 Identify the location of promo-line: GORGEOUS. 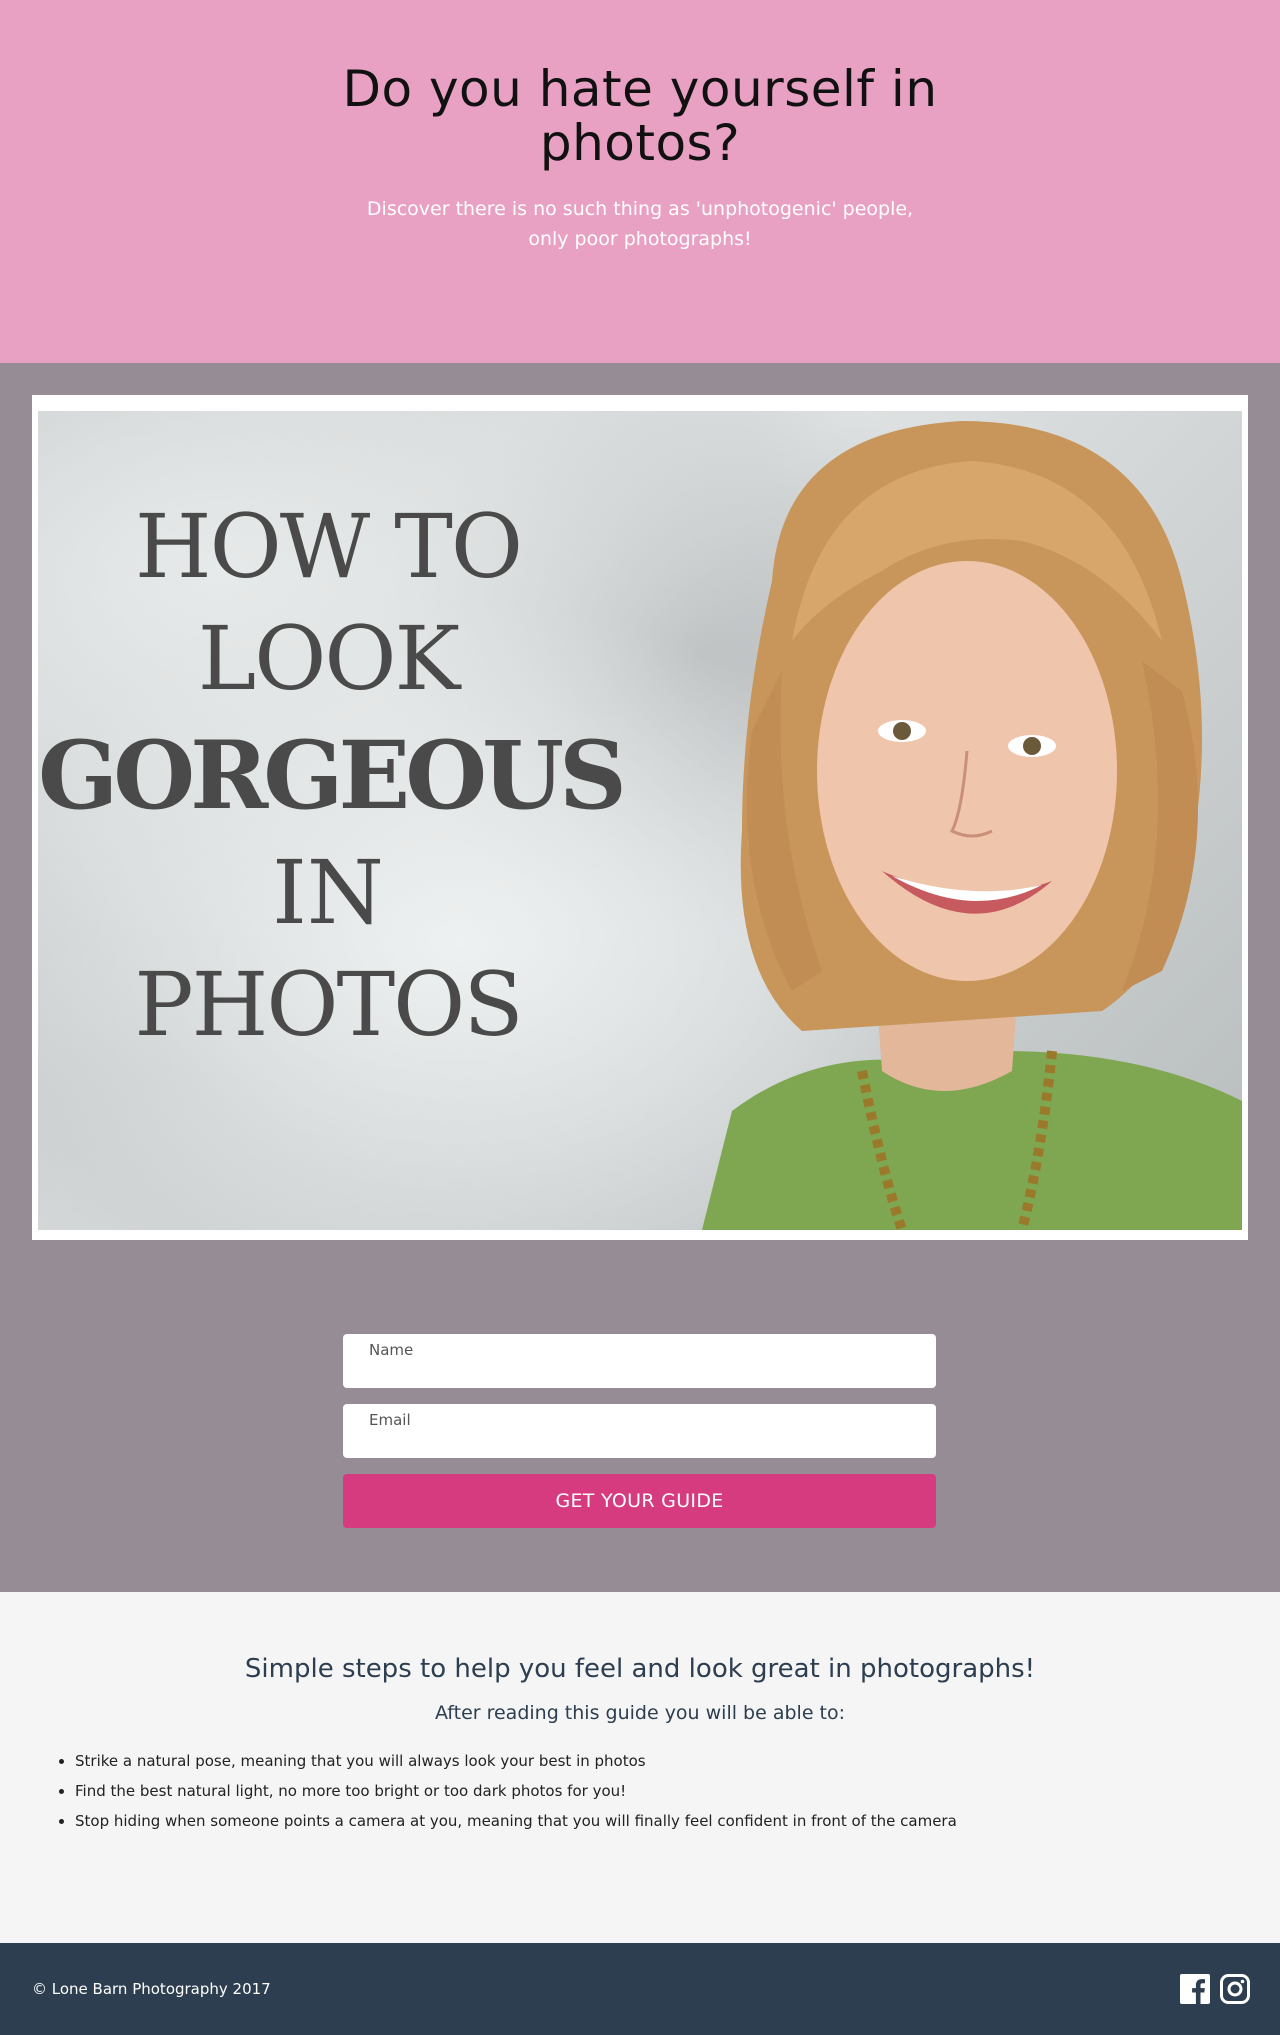
(332, 776).